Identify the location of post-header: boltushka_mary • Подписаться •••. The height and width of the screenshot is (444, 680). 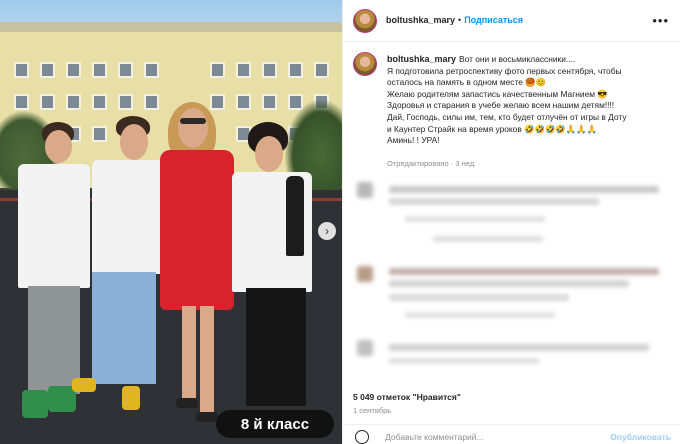
(511, 21).